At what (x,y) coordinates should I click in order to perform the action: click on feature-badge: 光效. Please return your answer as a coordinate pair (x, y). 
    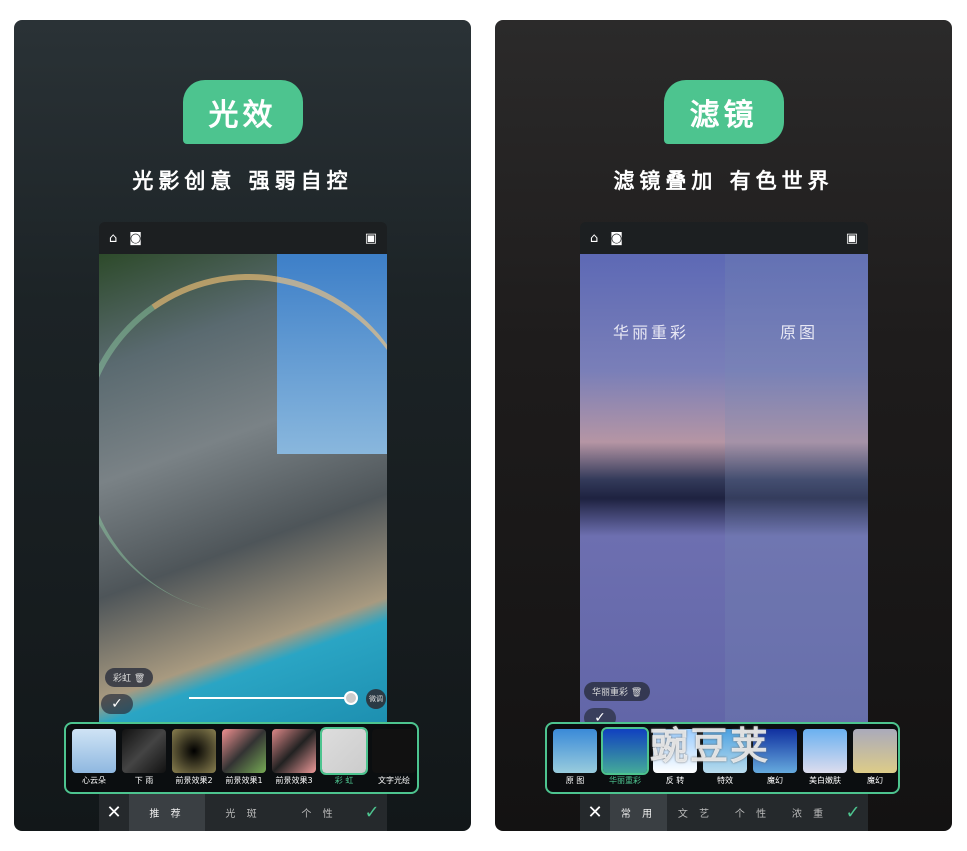
    Looking at the image, I should click on (242, 112).